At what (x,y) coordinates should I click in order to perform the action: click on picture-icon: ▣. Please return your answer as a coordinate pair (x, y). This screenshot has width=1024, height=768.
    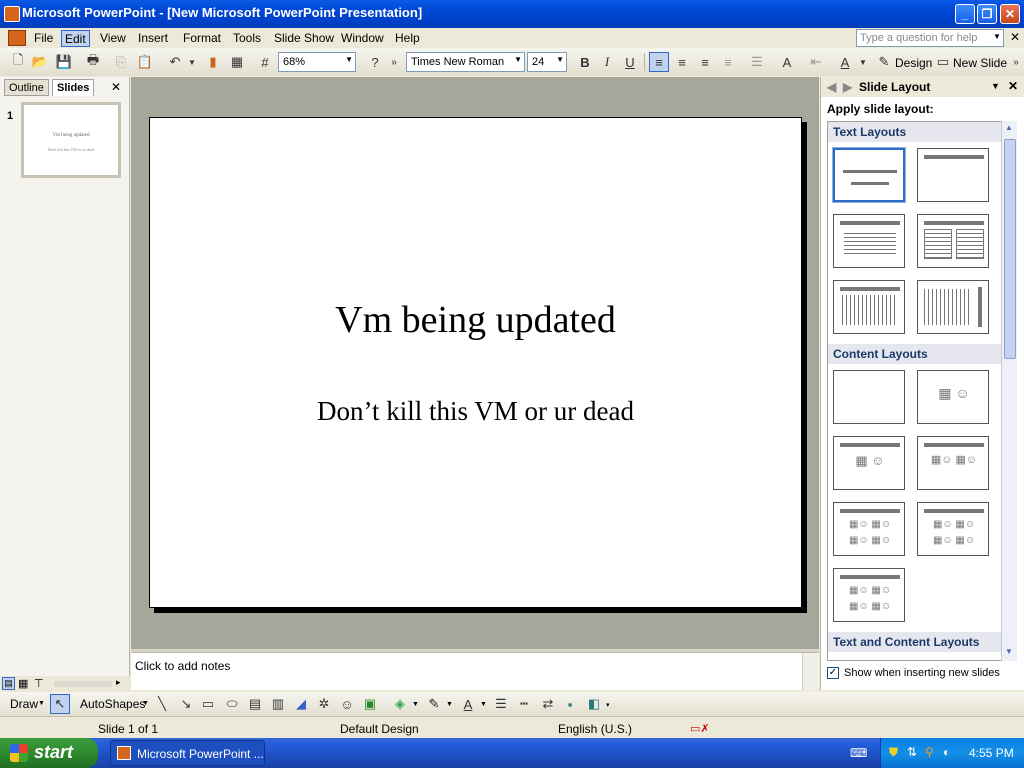
    Looking at the image, I should click on (370, 704).